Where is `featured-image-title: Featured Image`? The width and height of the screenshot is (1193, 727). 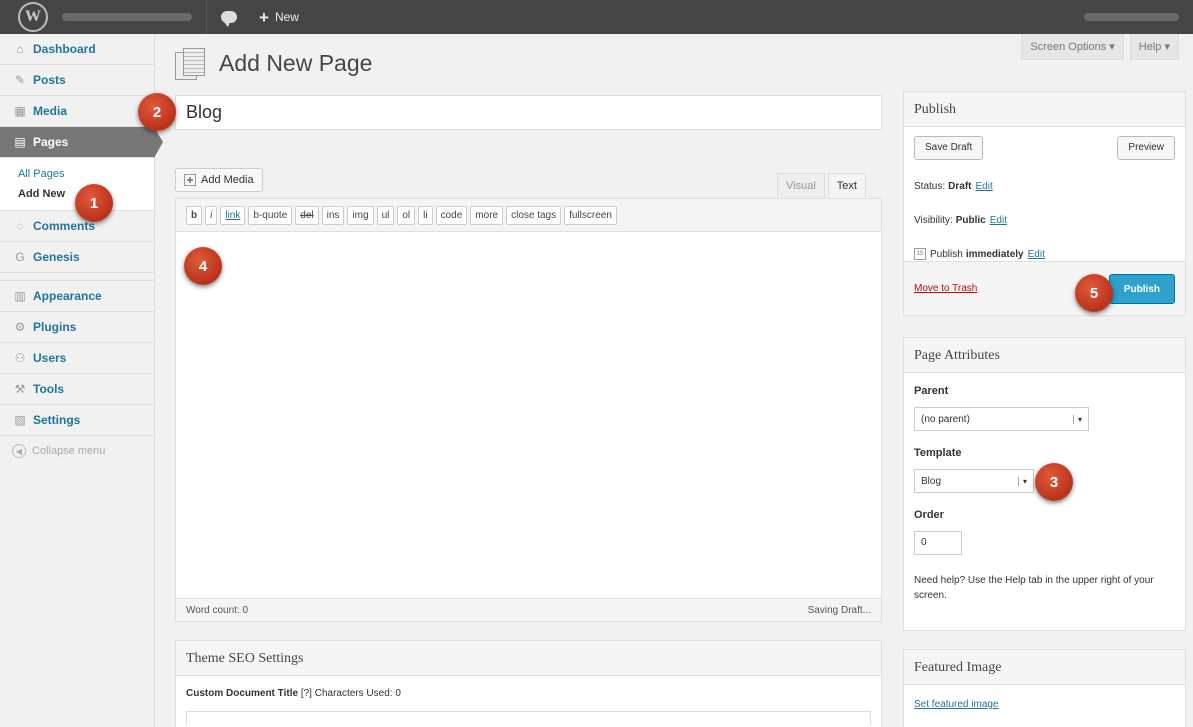
featured-image-title: Featured Image is located at coordinates (1044, 667).